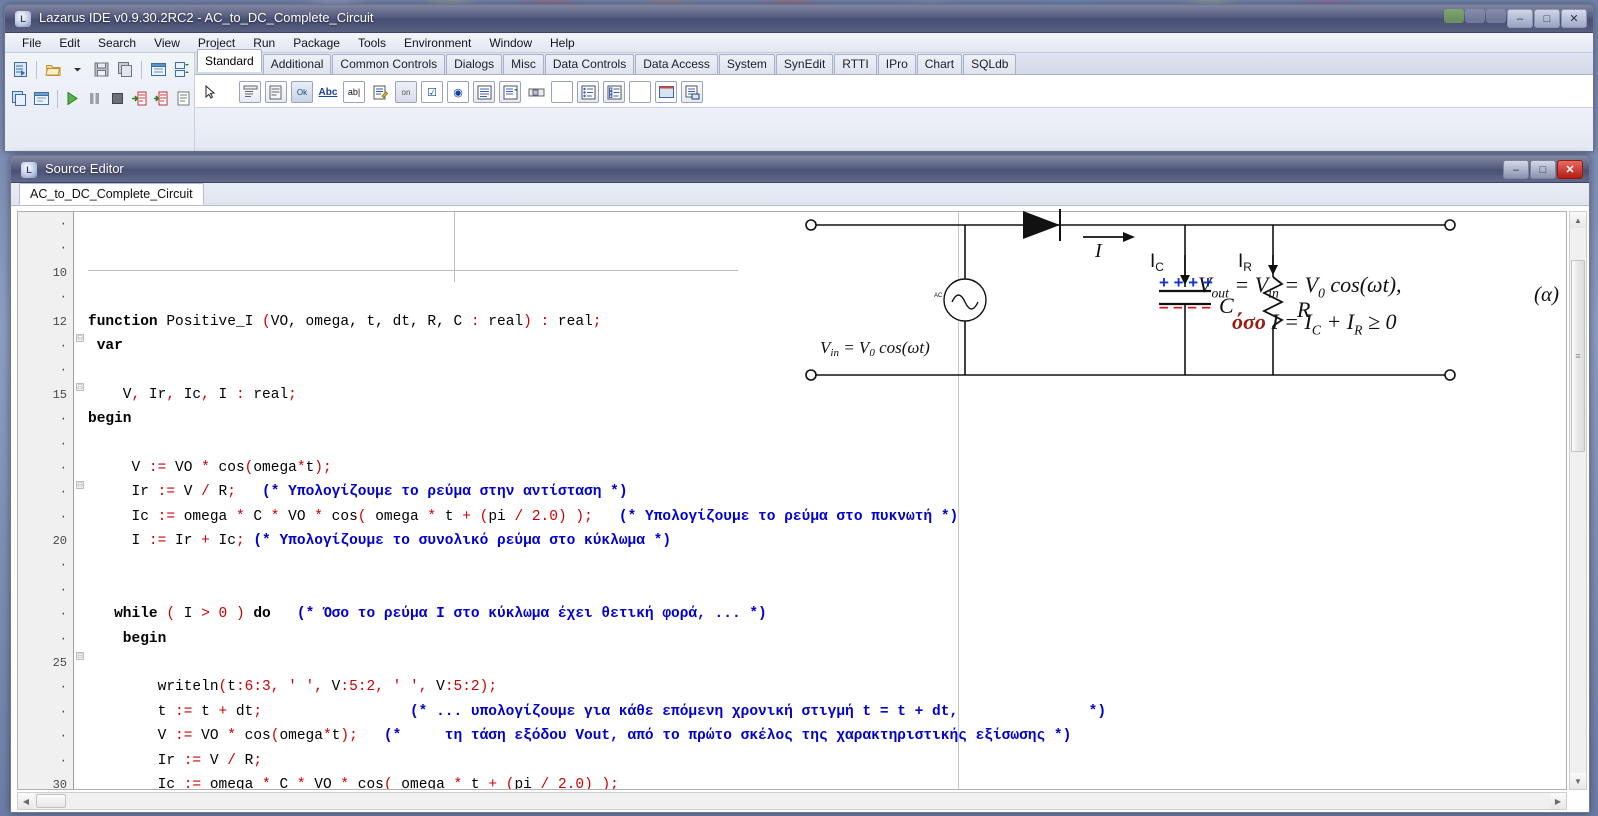  Describe the element at coordinates (406, 92) in the screenshot. I see `ttogglebox-icon: on` at that location.